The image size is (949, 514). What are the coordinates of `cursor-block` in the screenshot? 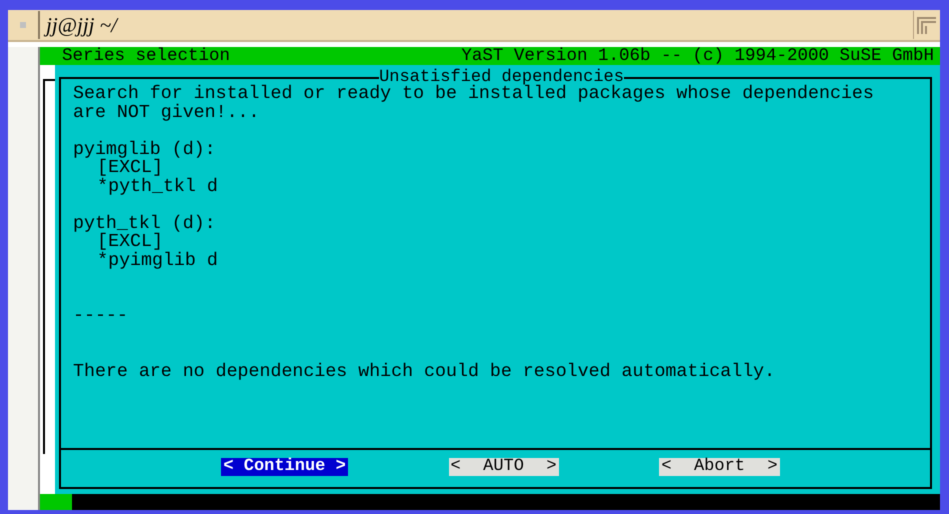 It's located at (56, 502).